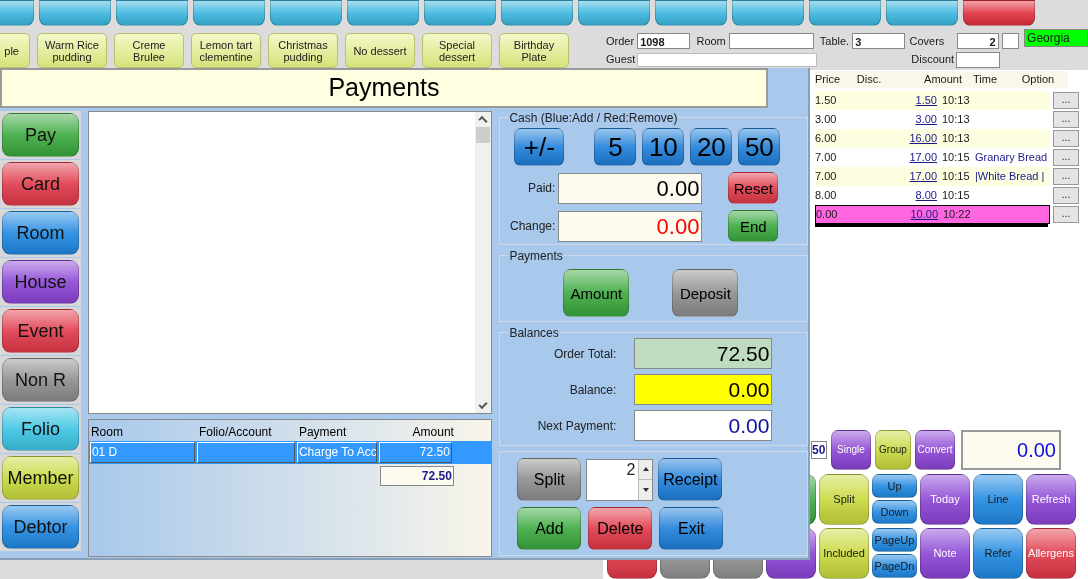 The image size is (1088, 579). Describe the element at coordinates (40, 331) in the screenshot. I see `button: Event` at that location.